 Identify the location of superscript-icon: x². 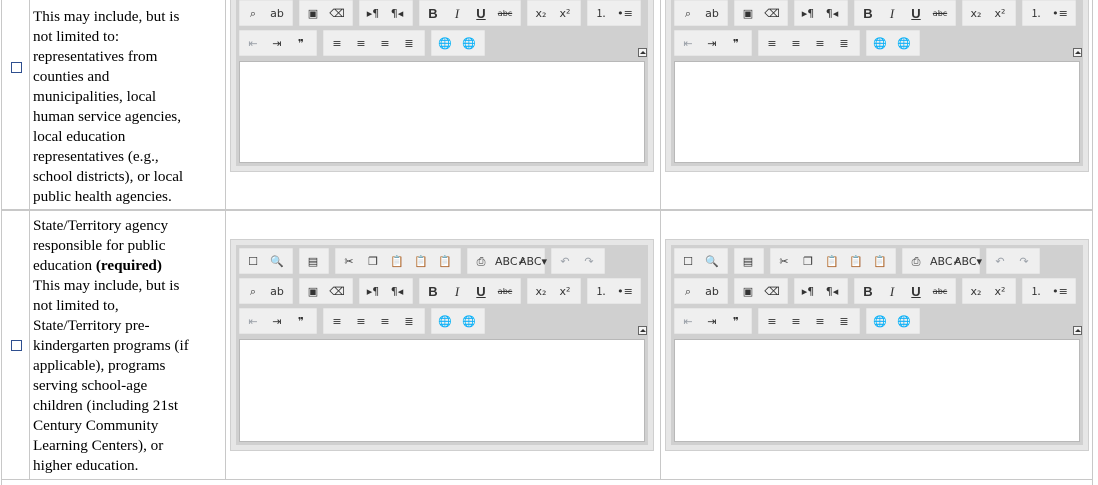
(565, 292).